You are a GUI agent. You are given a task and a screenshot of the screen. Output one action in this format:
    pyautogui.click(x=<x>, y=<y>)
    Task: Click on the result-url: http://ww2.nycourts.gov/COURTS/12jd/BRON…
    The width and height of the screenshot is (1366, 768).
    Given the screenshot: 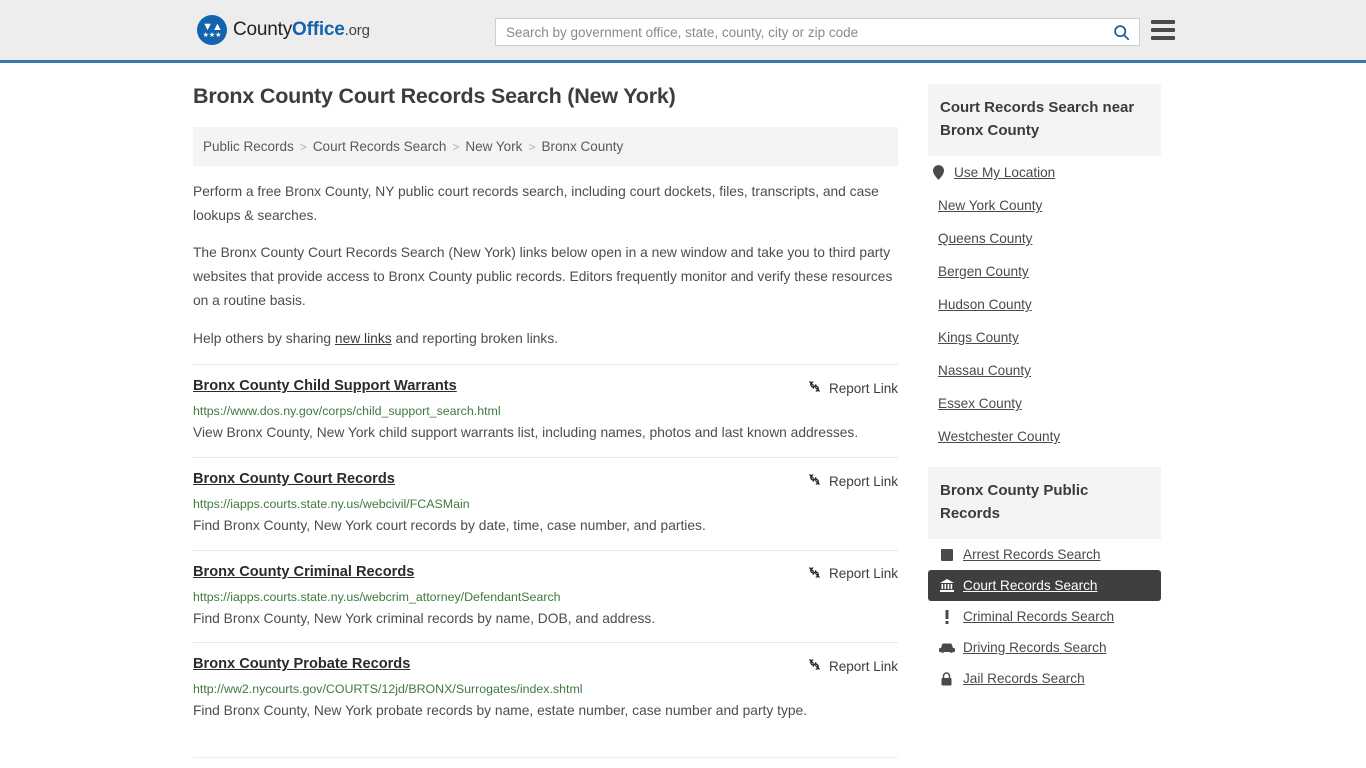 What is the action you would take?
    pyautogui.click(x=388, y=689)
    